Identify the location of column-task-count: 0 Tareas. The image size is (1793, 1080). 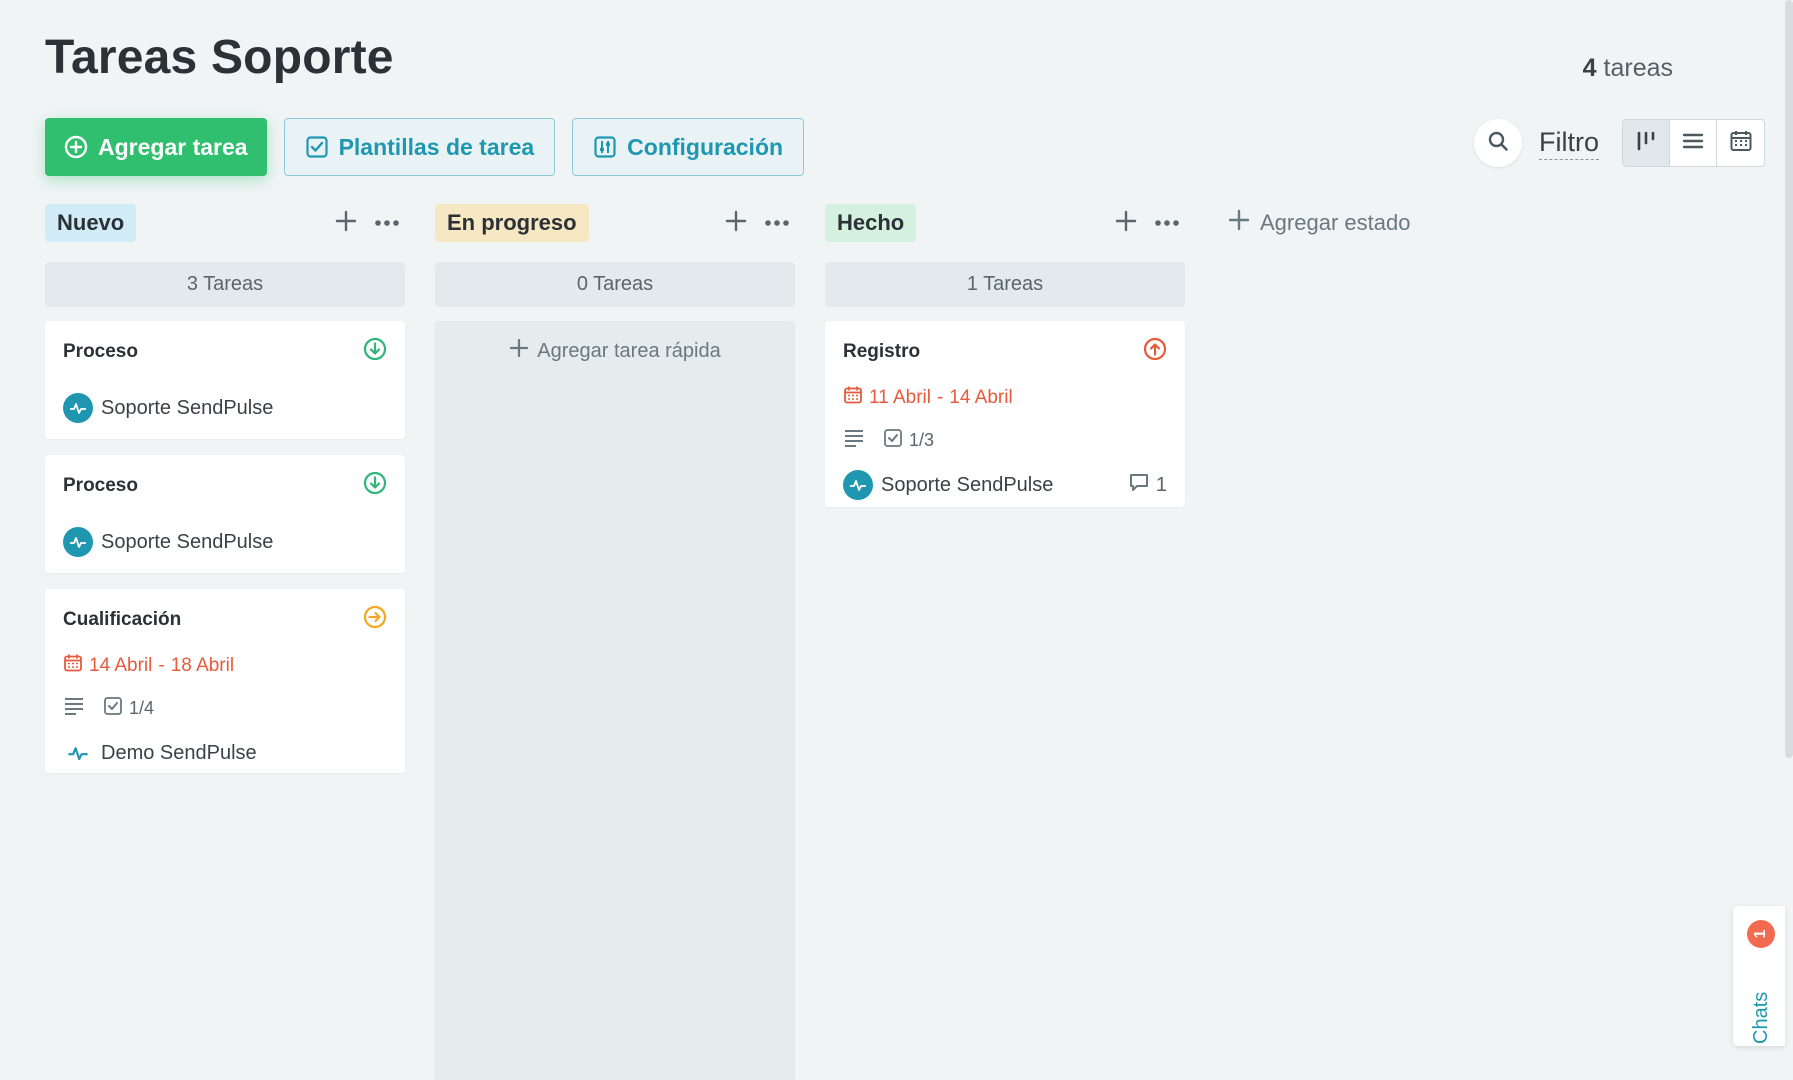
(615, 284).